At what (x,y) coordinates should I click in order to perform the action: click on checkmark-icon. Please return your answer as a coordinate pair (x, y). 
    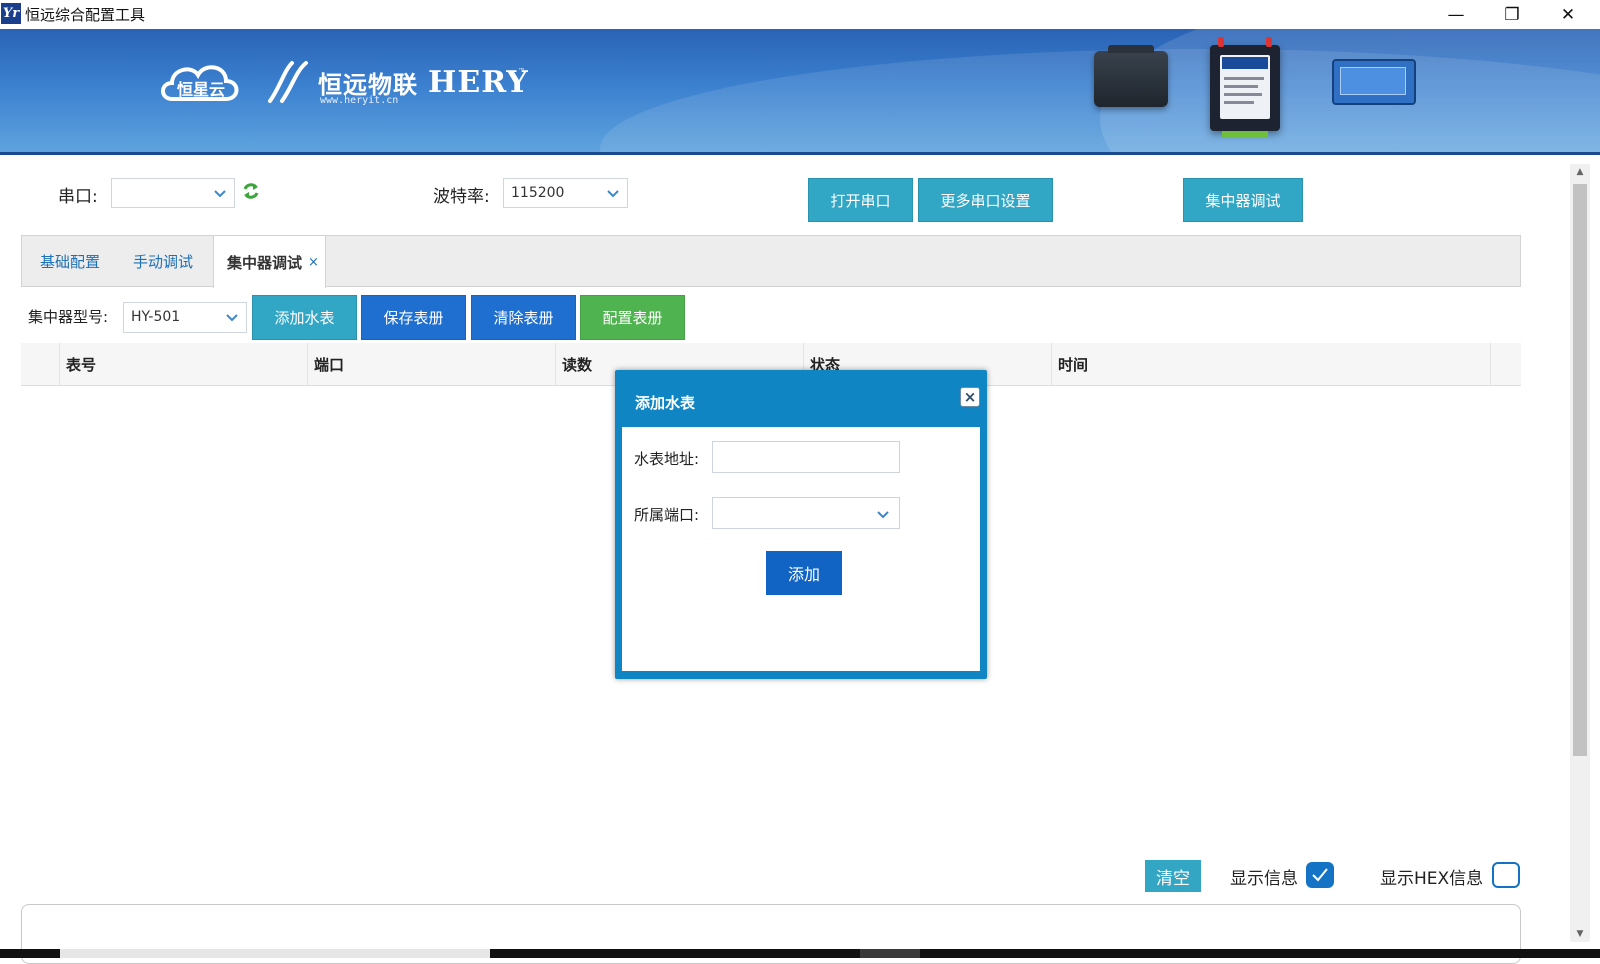
    Looking at the image, I should click on (1320, 875).